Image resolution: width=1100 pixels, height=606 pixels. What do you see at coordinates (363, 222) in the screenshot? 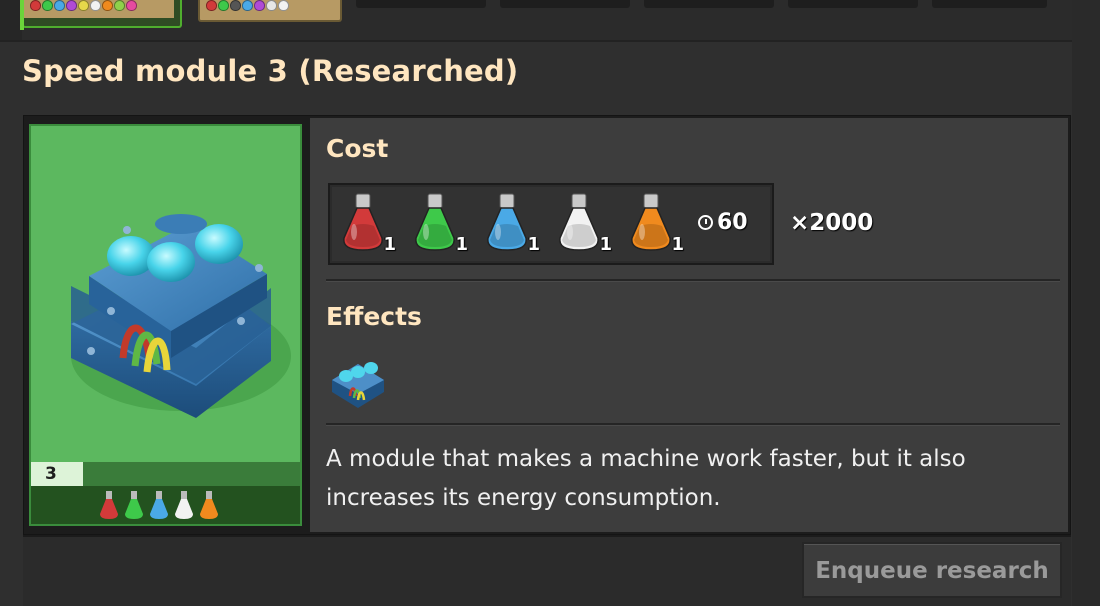
I see `automation-science-pack-icon` at bounding box center [363, 222].